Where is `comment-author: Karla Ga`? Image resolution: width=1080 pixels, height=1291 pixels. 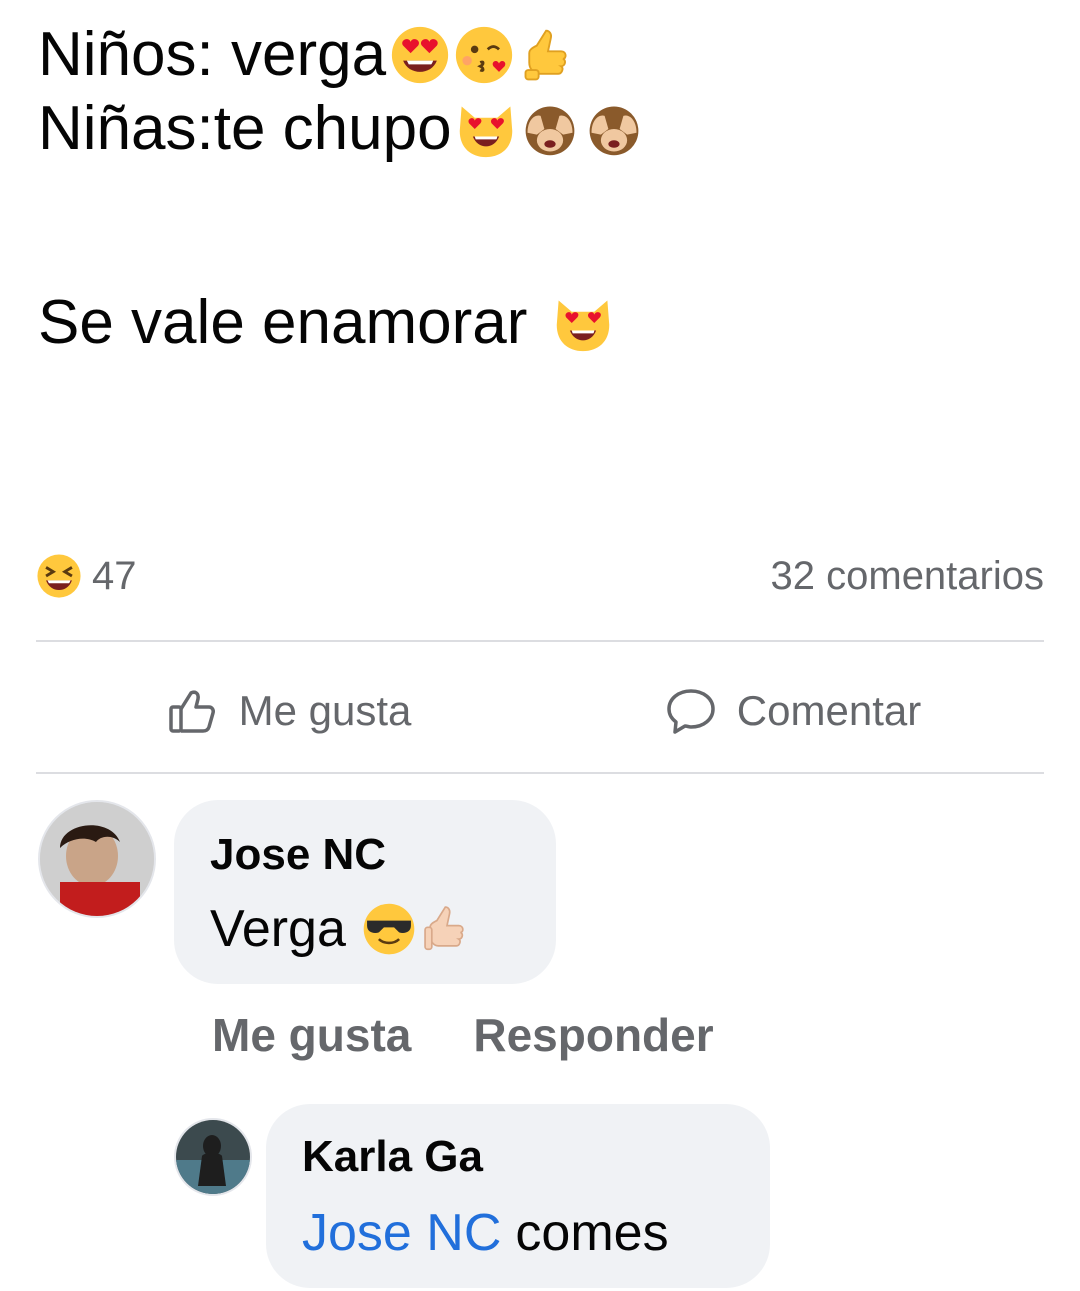
comment-author: Karla Ga is located at coordinates (392, 1157).